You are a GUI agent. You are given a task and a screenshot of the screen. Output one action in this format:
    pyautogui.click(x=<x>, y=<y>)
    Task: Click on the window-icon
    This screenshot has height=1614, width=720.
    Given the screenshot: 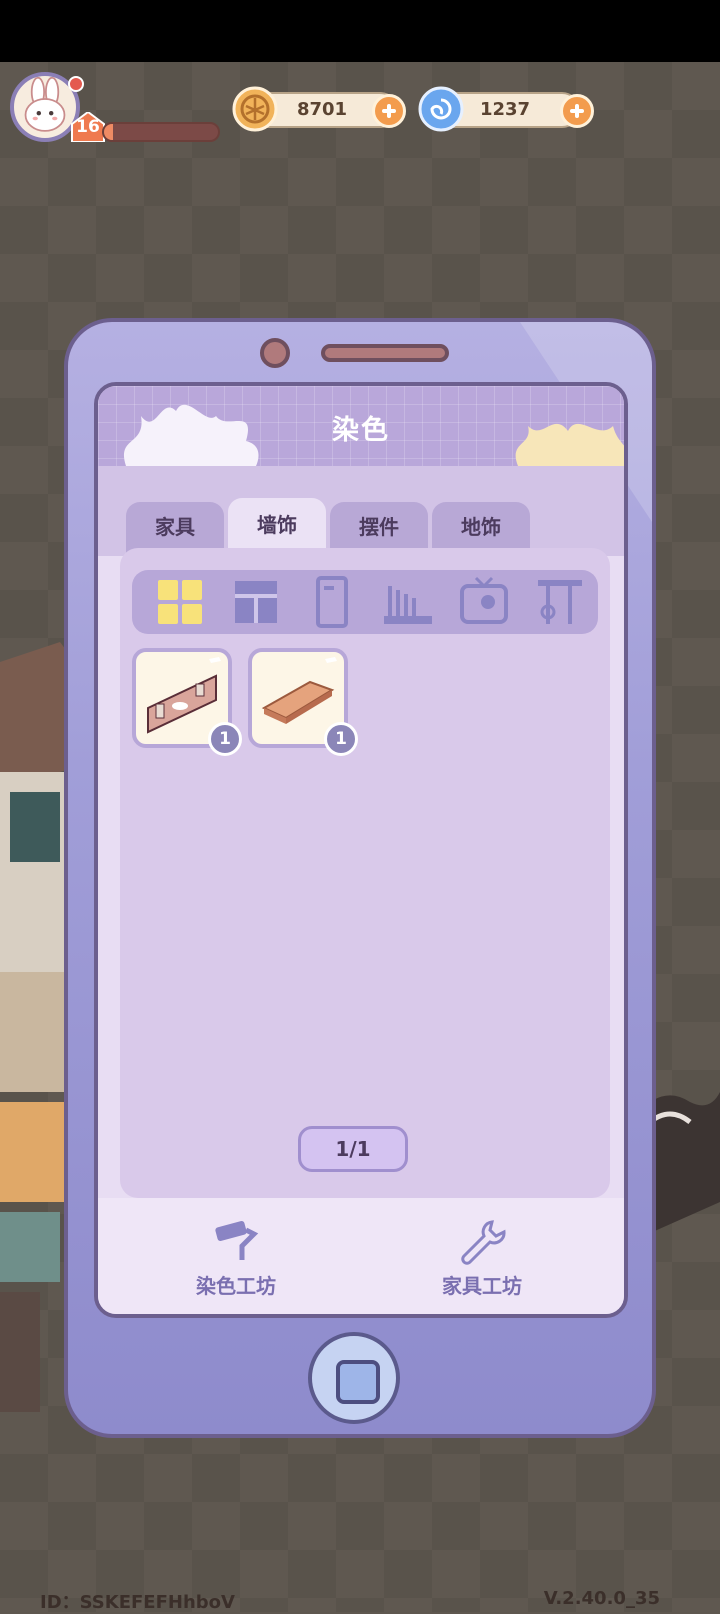 What is the action you would take?
    pyautogui.click(x=256, y=602)
    